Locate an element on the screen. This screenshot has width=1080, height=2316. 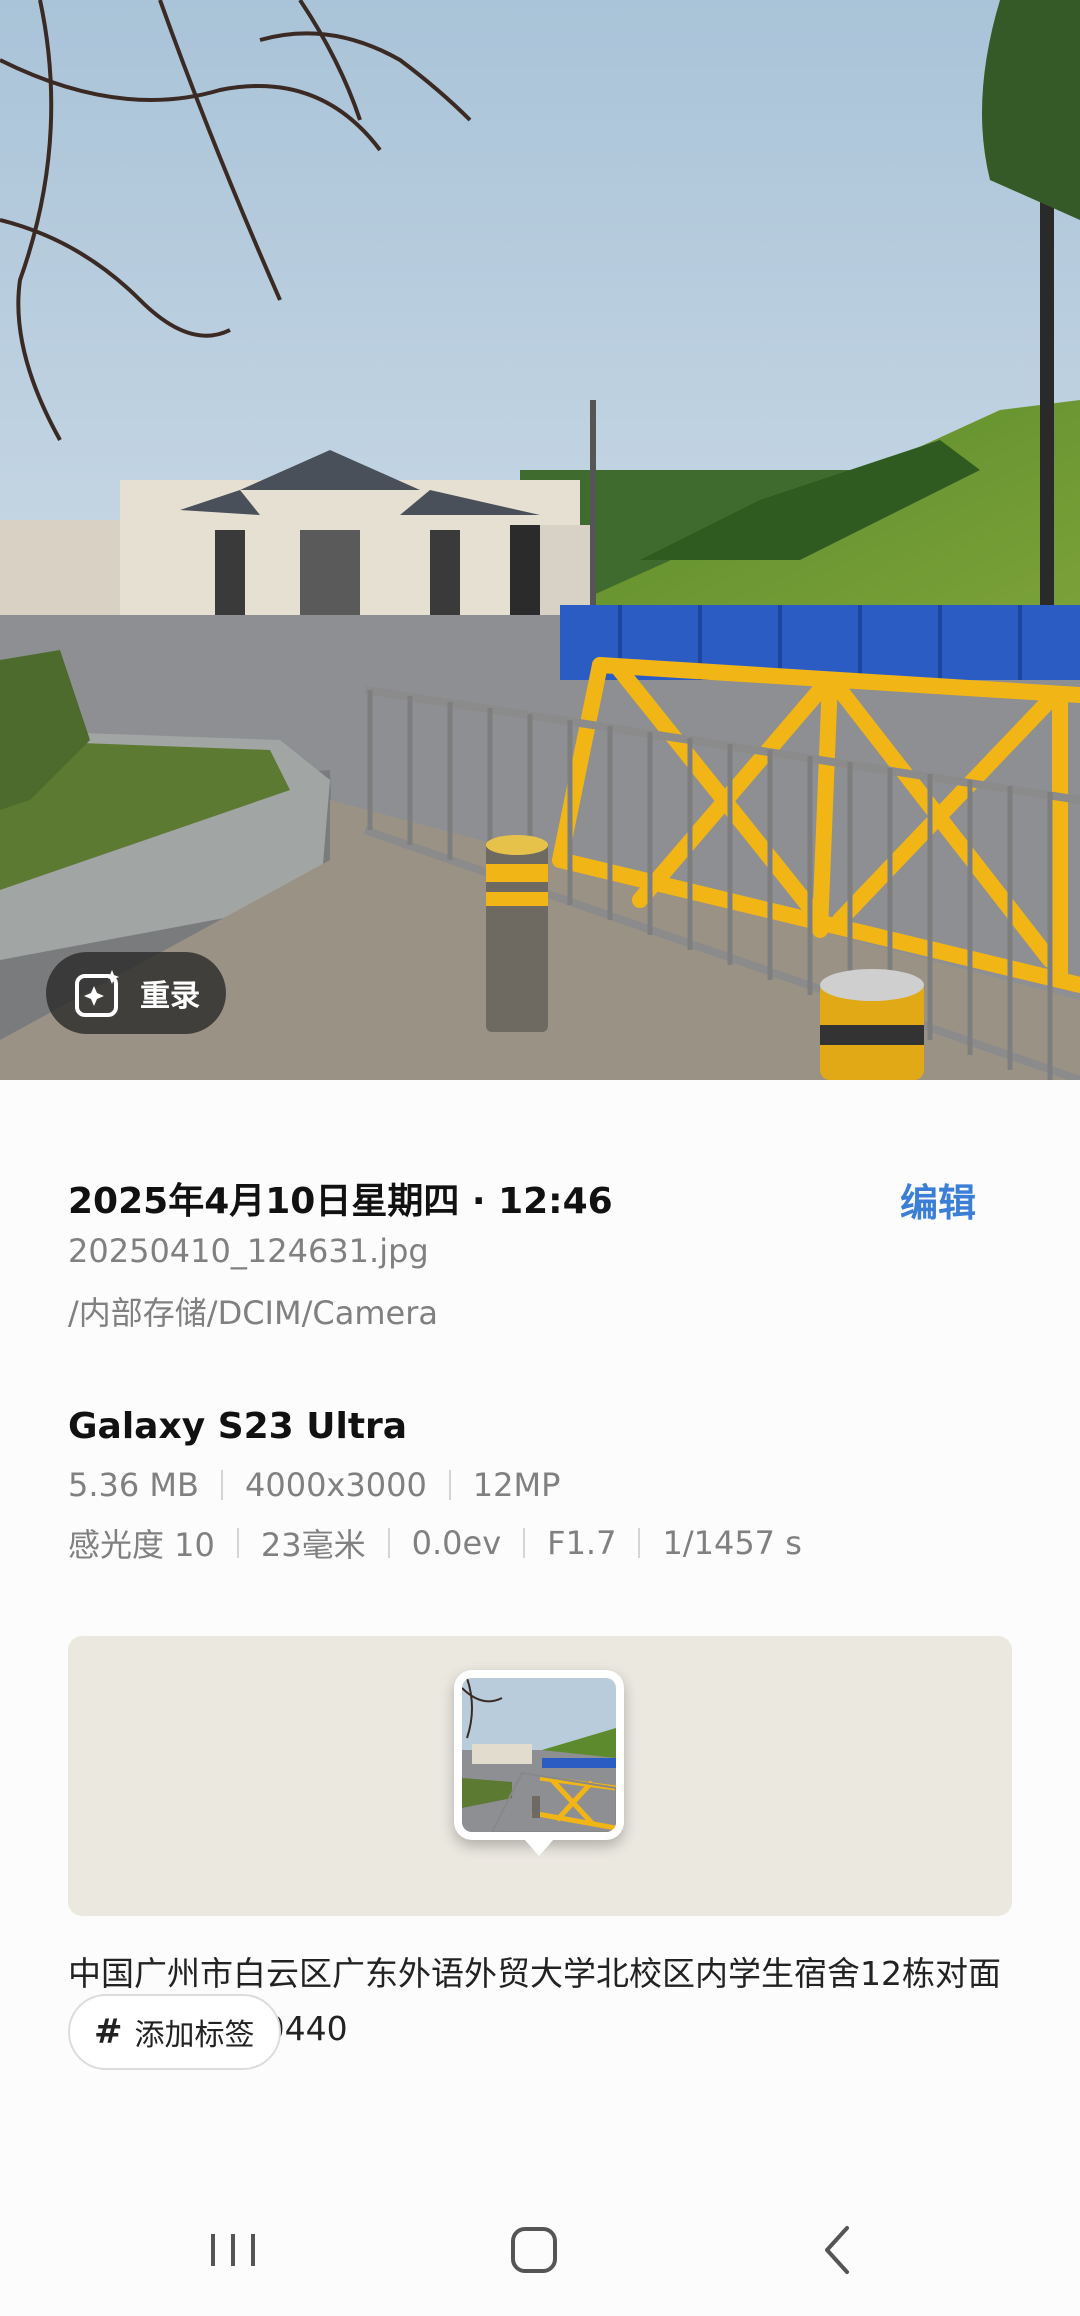
map-photo-pin is located at coordinates (539, 1763).